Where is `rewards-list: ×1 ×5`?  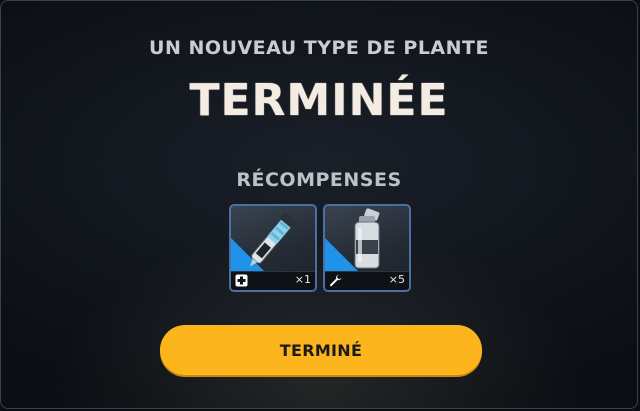
rewards-list: ×1 ×5 is located at coordinates (320, 248).